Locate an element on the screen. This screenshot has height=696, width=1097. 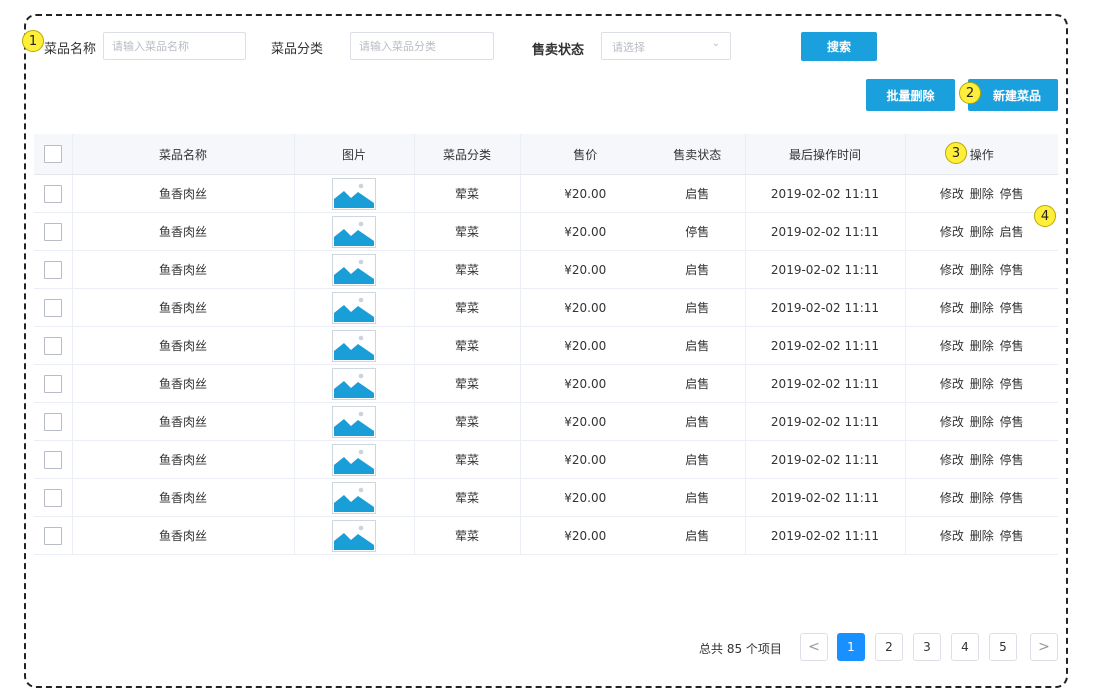
status-select: 请选择 ⌄ is located at coordinates (666, 46).